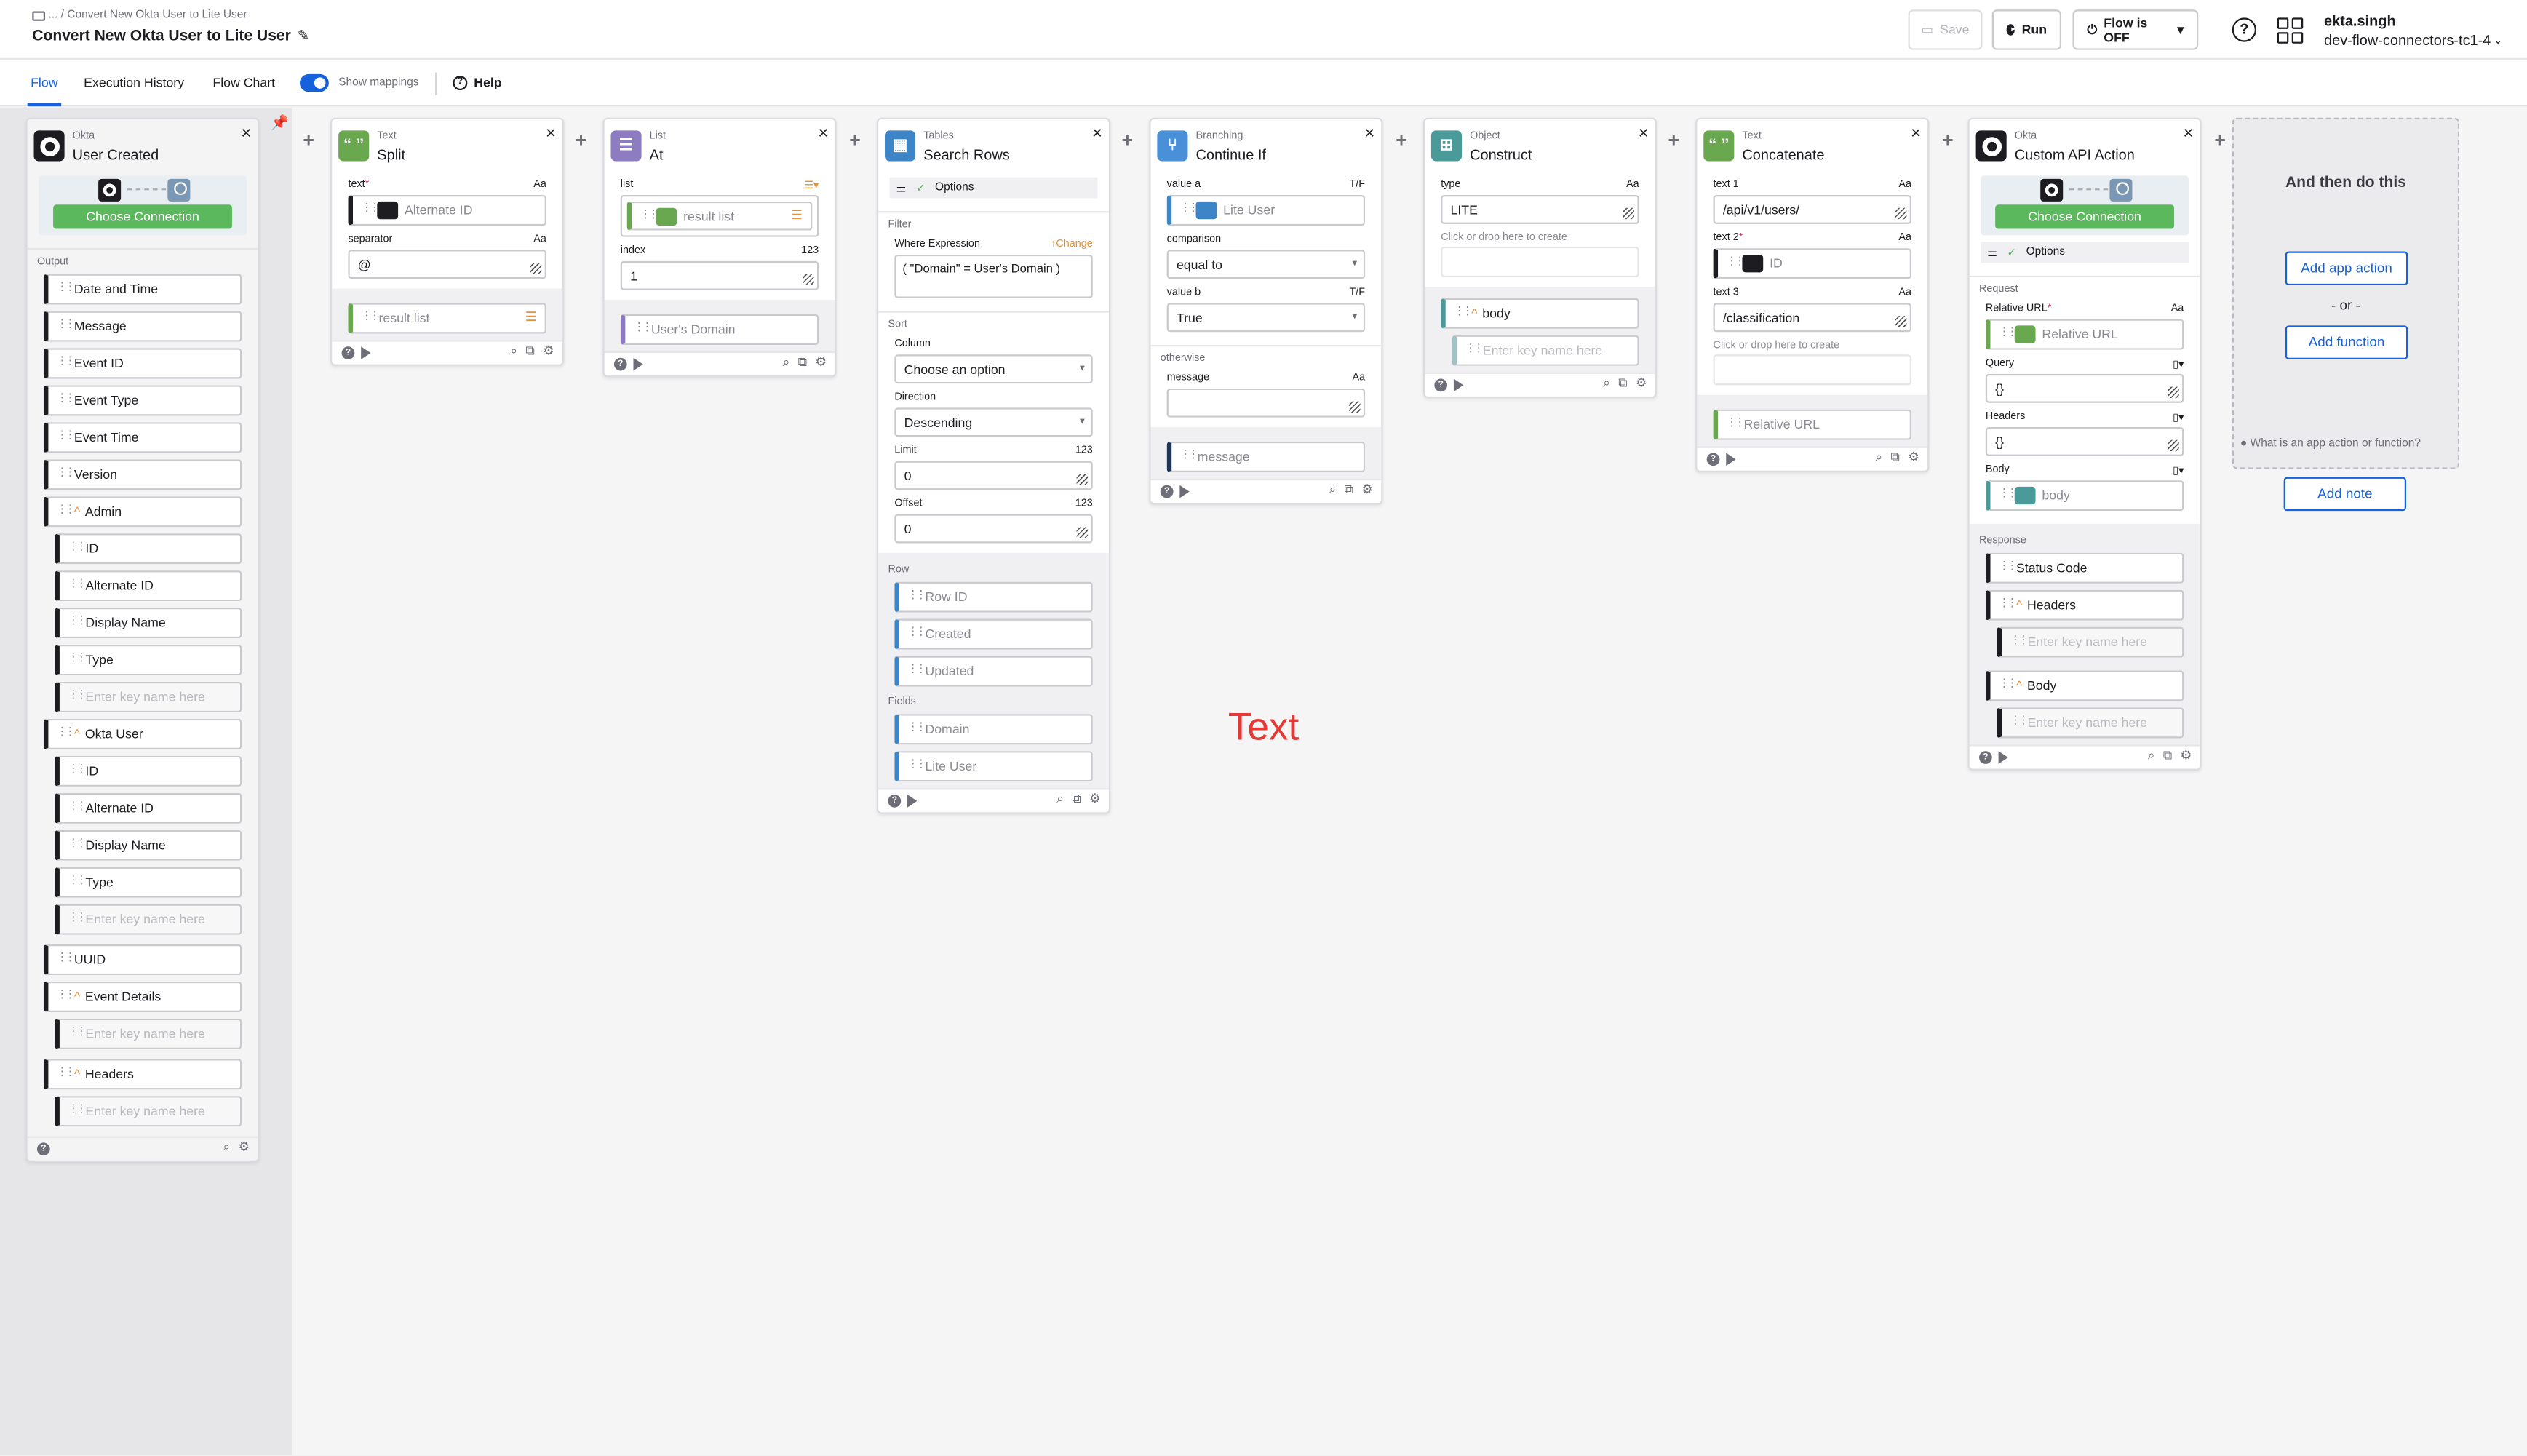 The width and height of the screenshot is (2527, 1456). I want to click on output-users-domain: User's Domain, so click(719, 330).